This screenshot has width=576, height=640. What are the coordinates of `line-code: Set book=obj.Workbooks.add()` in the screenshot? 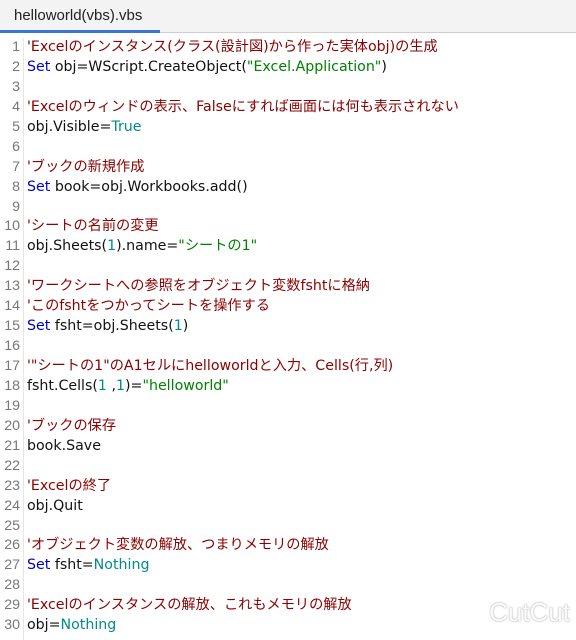 It's located at (137, 188).